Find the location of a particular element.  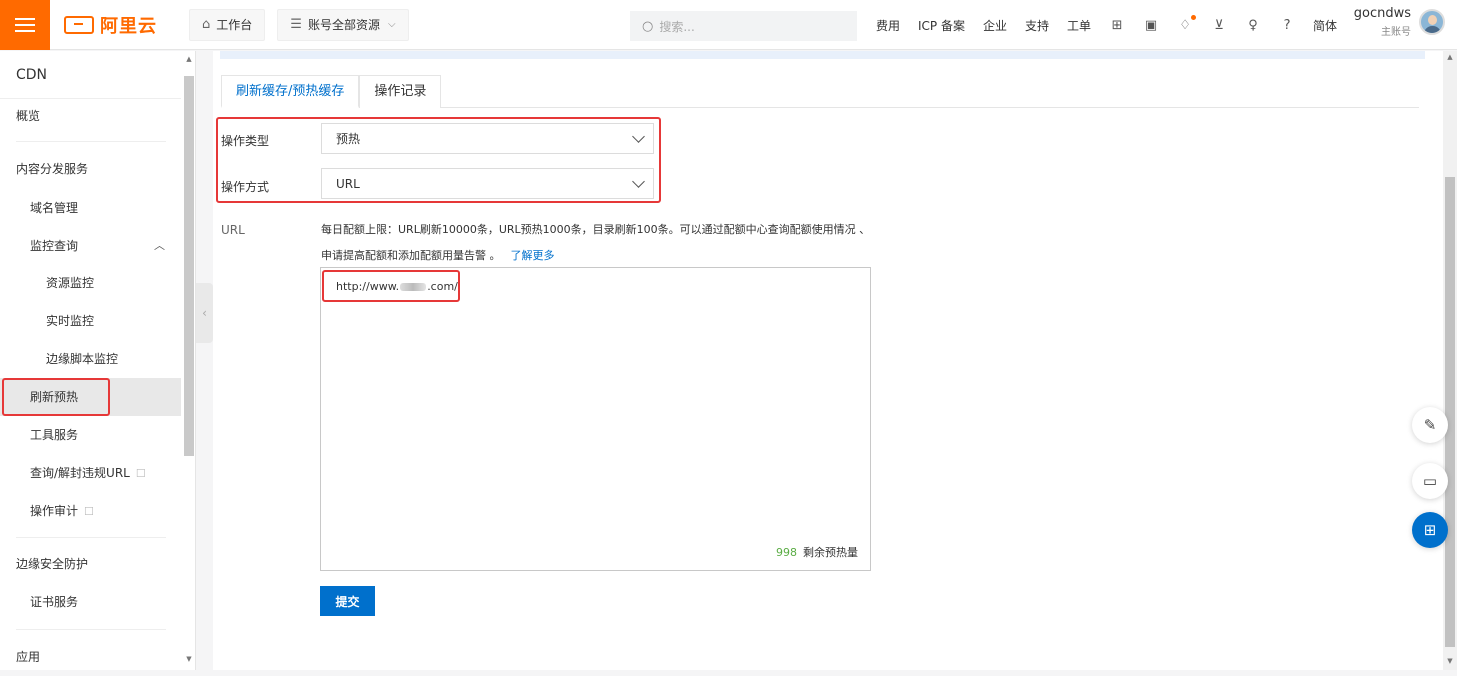

sidebar-item-url-query: 查询/解封违规URL ☐ is located at coordinates (90, 473).